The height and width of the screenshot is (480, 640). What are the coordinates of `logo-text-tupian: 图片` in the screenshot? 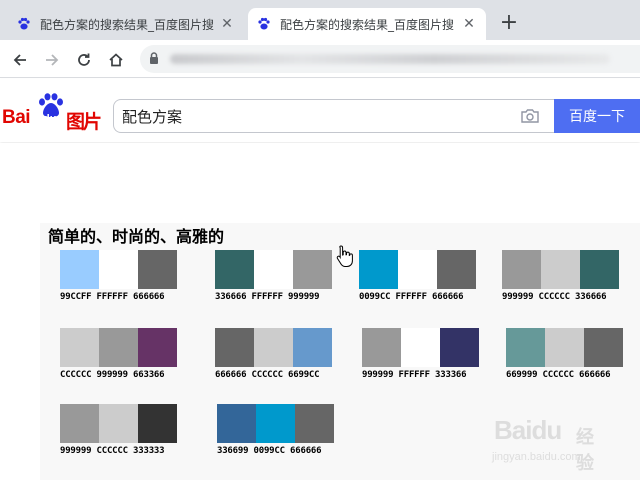 It's located at (84, 122).